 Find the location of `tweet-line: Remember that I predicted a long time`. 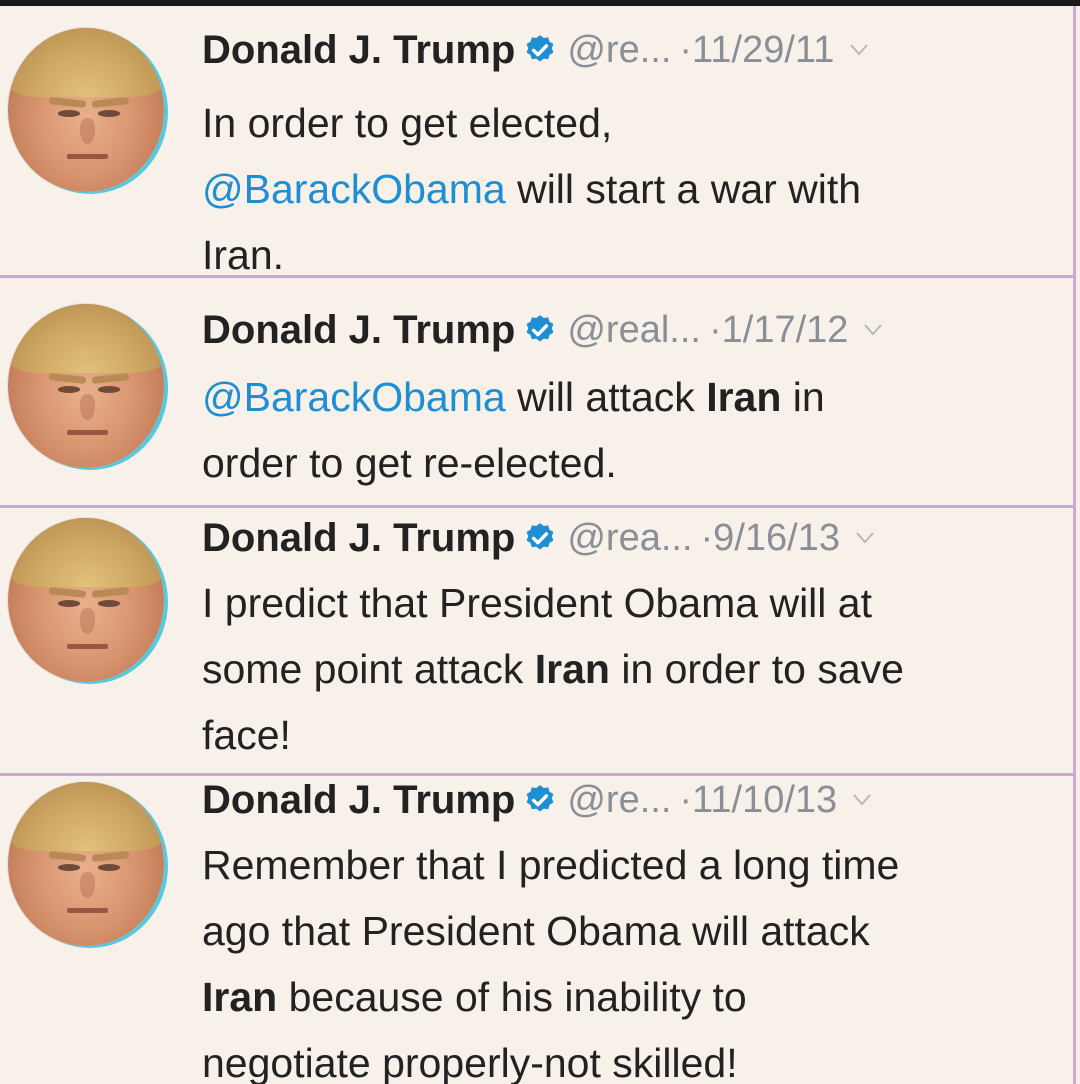

tweet-line: Remember that I predicted a long time is located at coordinates (551, 865).